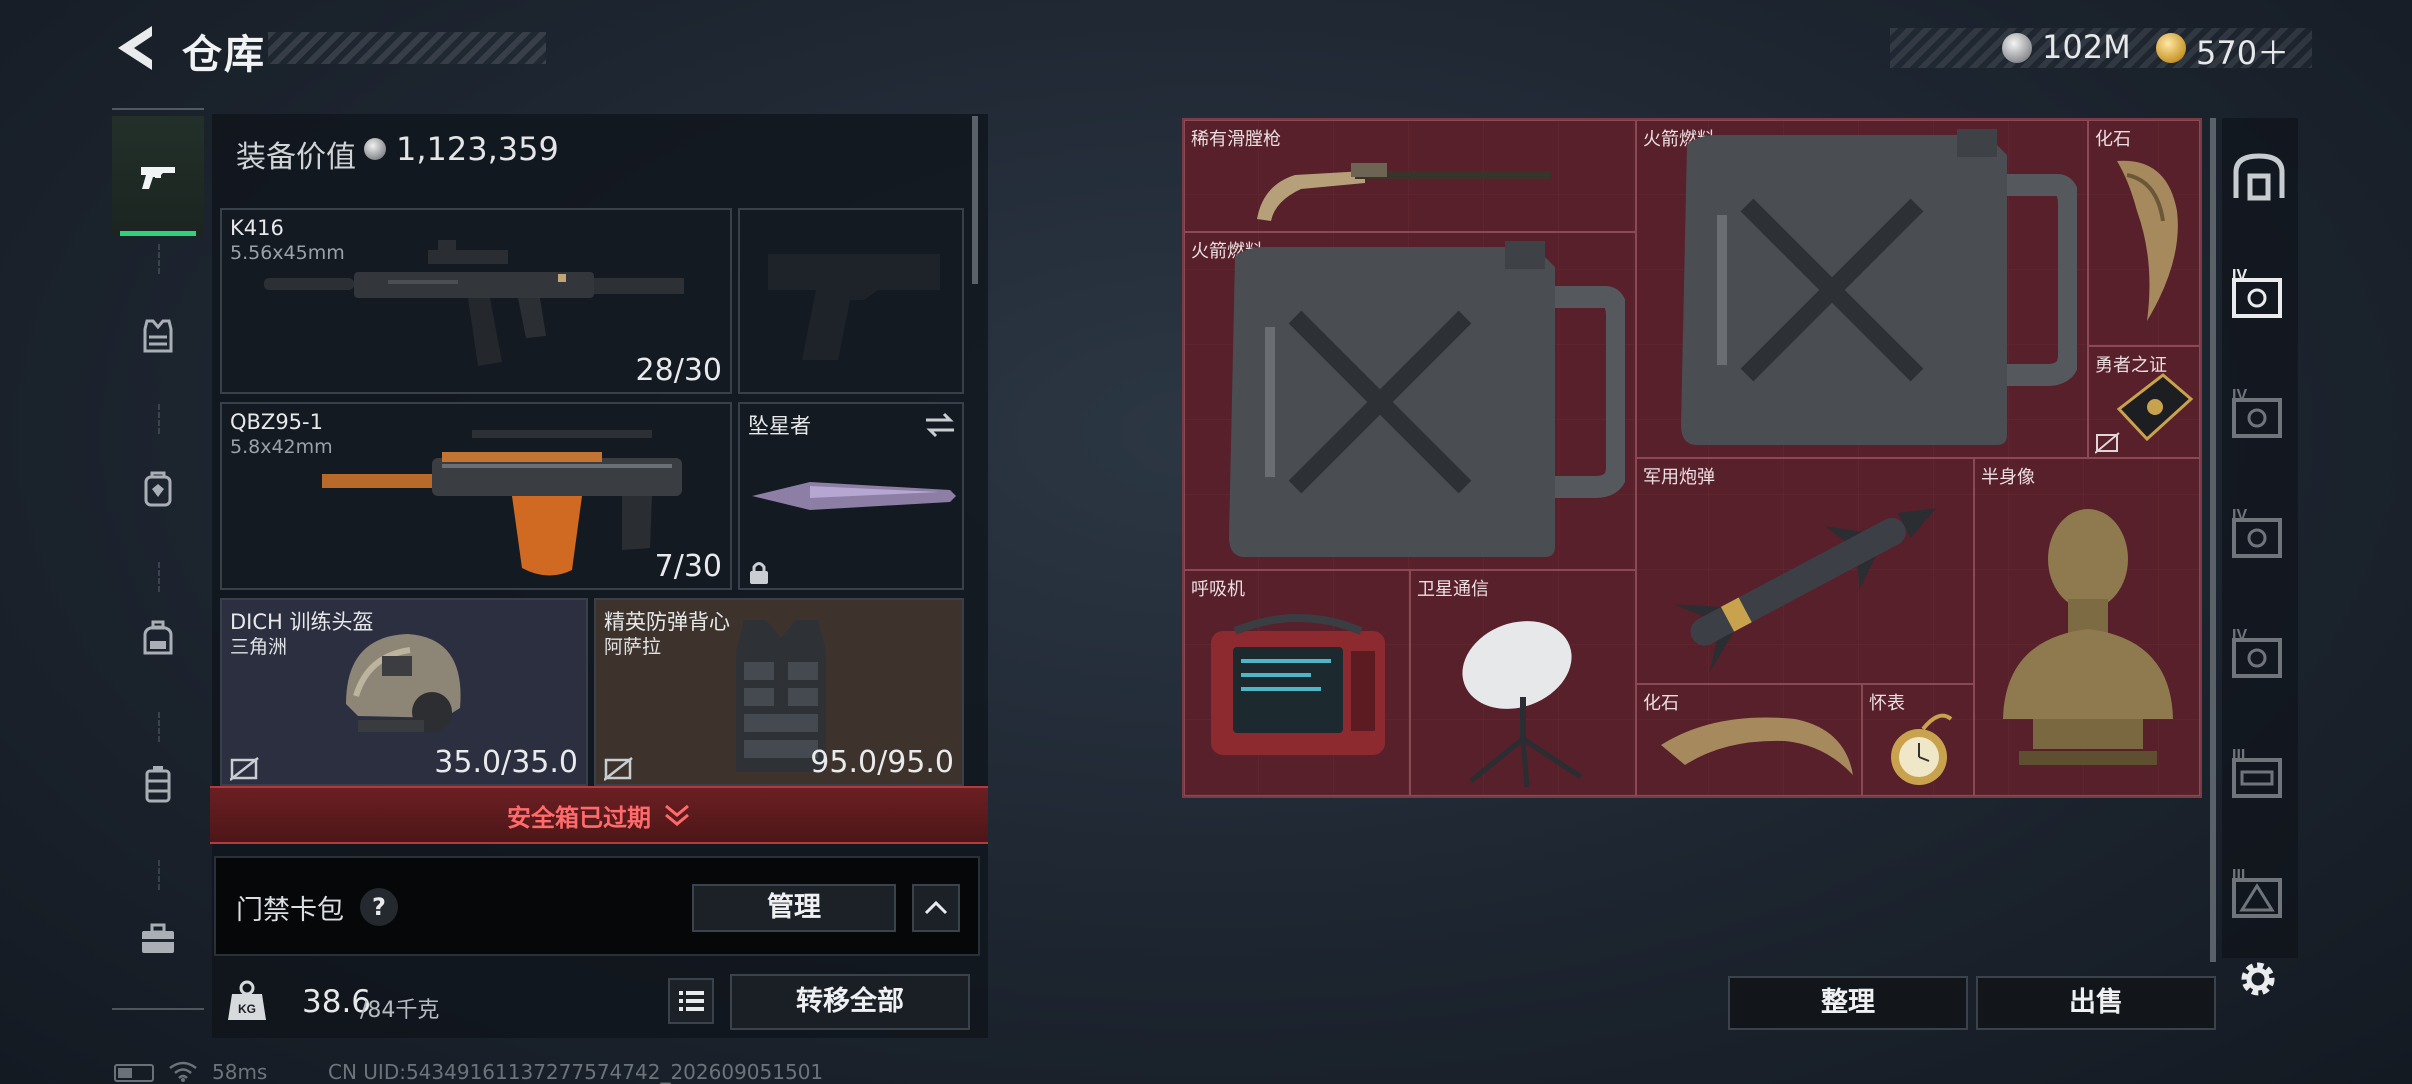 This screenshot has width=2412, height=1084. I want to click on sell-button: 出售, so click(2096, 1003).